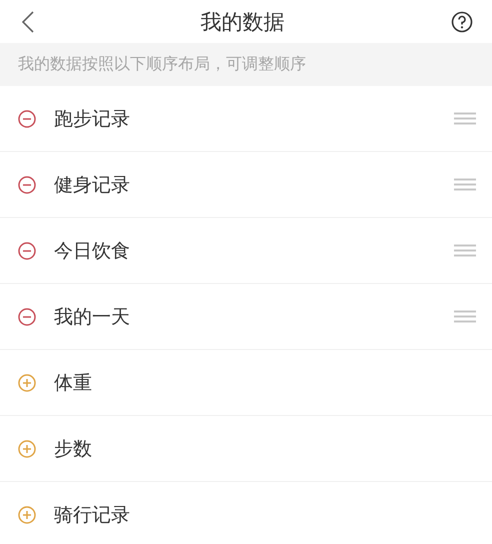 This screenshot has width=492, height=544. Describe the element at coordinates (73, 449) in the screenshot. I see `item-label: 步数` at that location.